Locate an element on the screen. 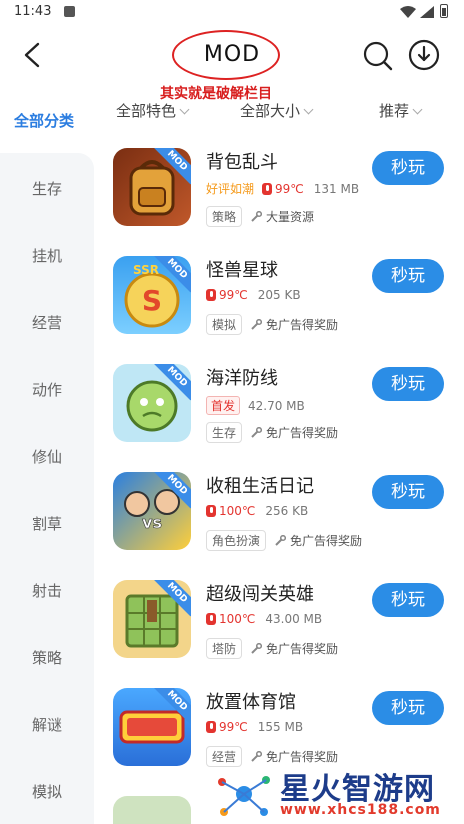 The image size is (464, 824). genre-tag: 模拟 is located at coordinates (224, 324).